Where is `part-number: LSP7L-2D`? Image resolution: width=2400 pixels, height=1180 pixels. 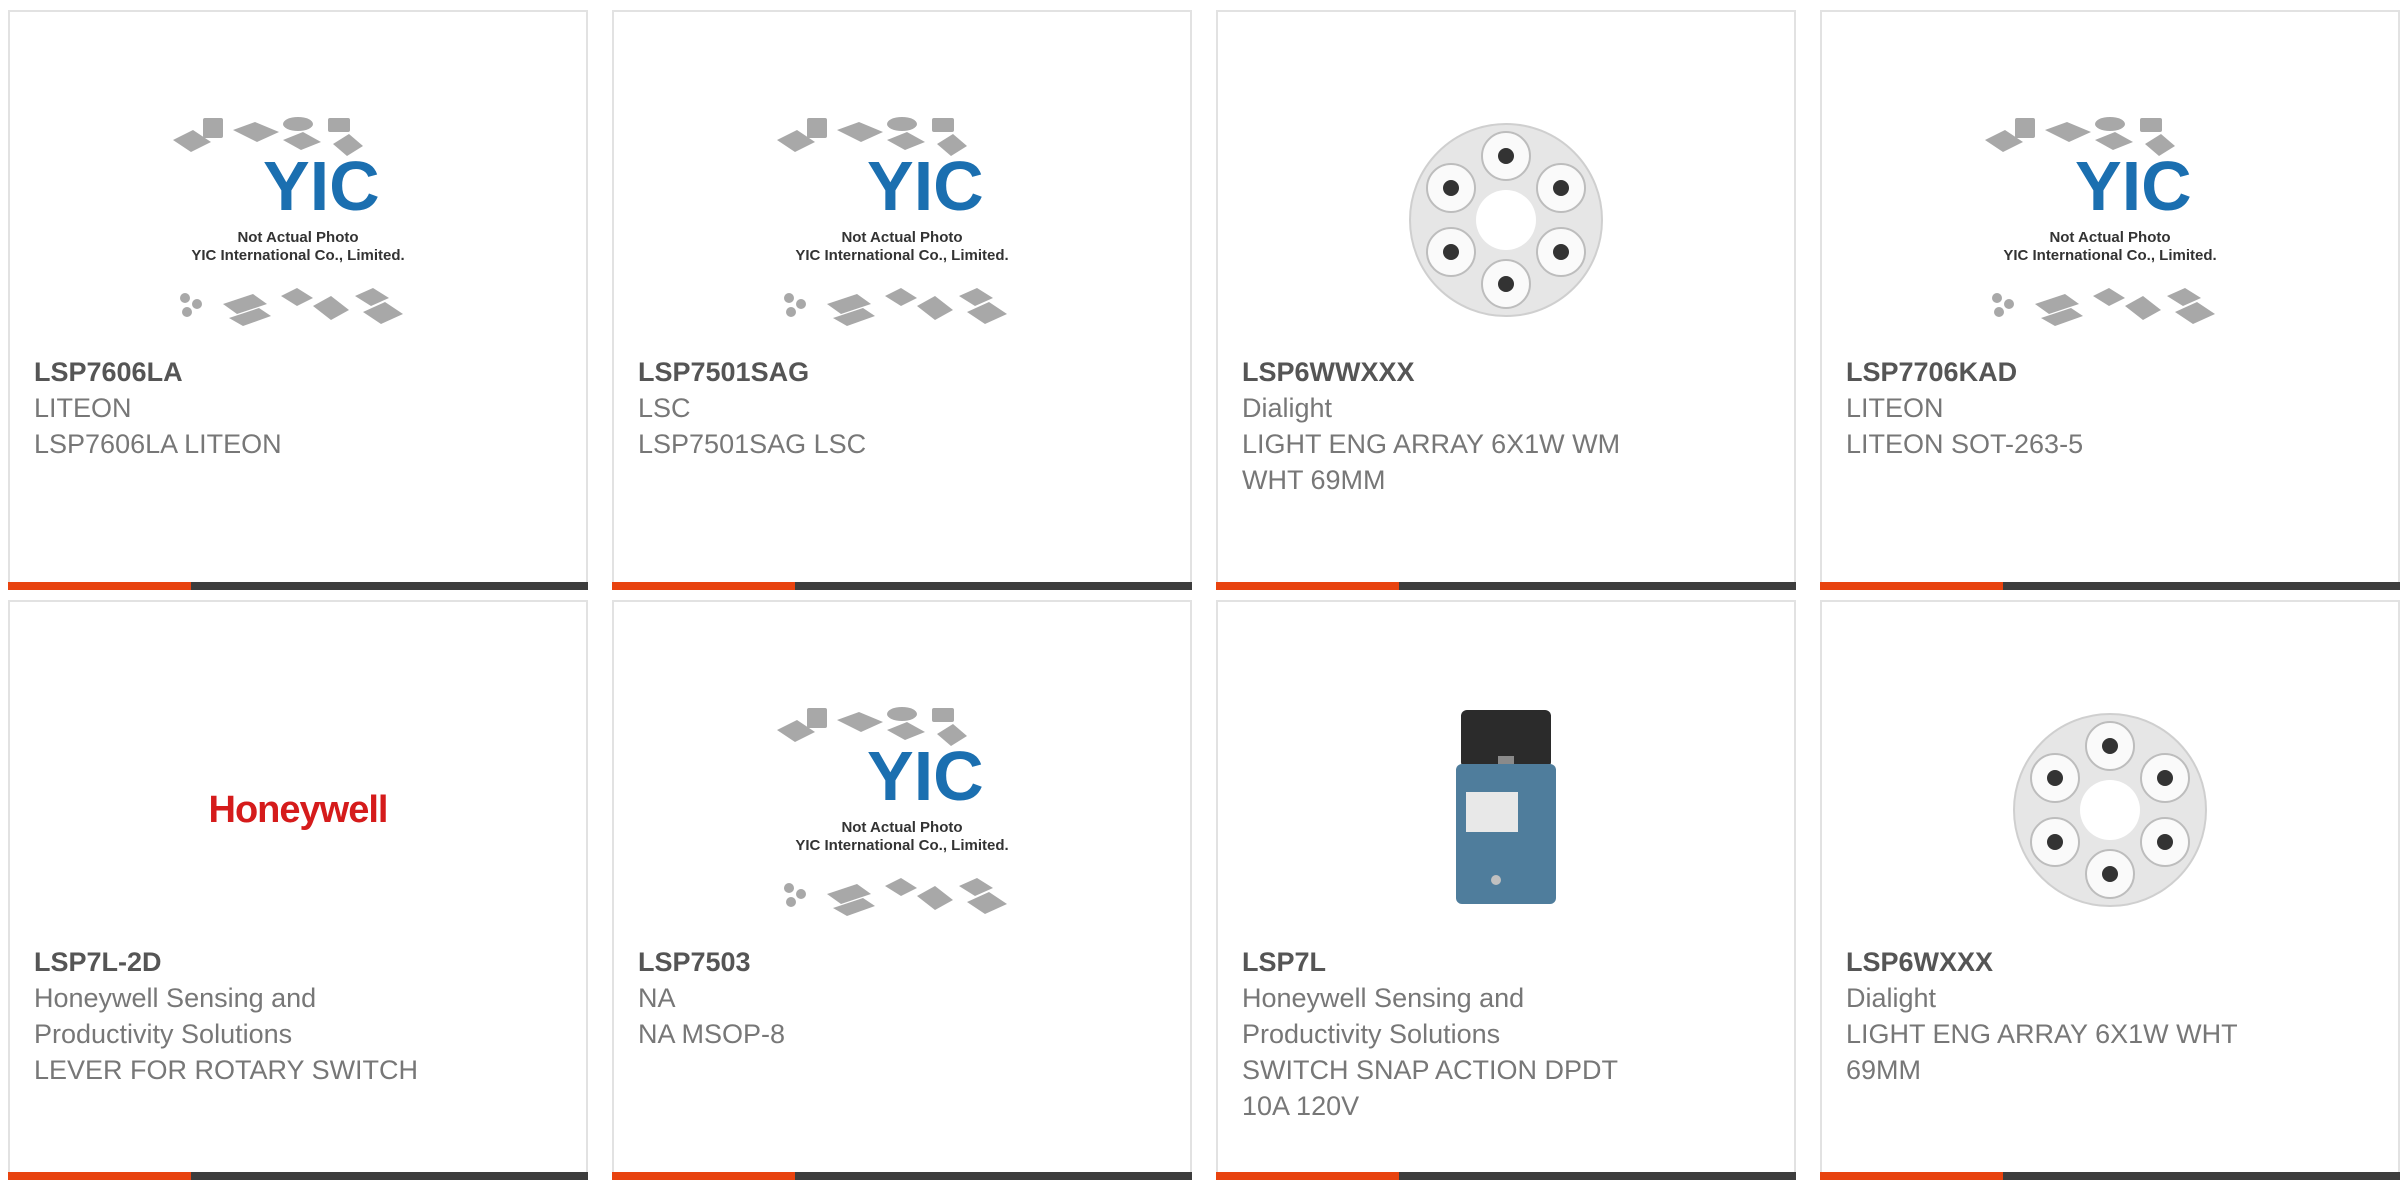
part-number: LSP7L-2D is located at coordinates (298, 962).